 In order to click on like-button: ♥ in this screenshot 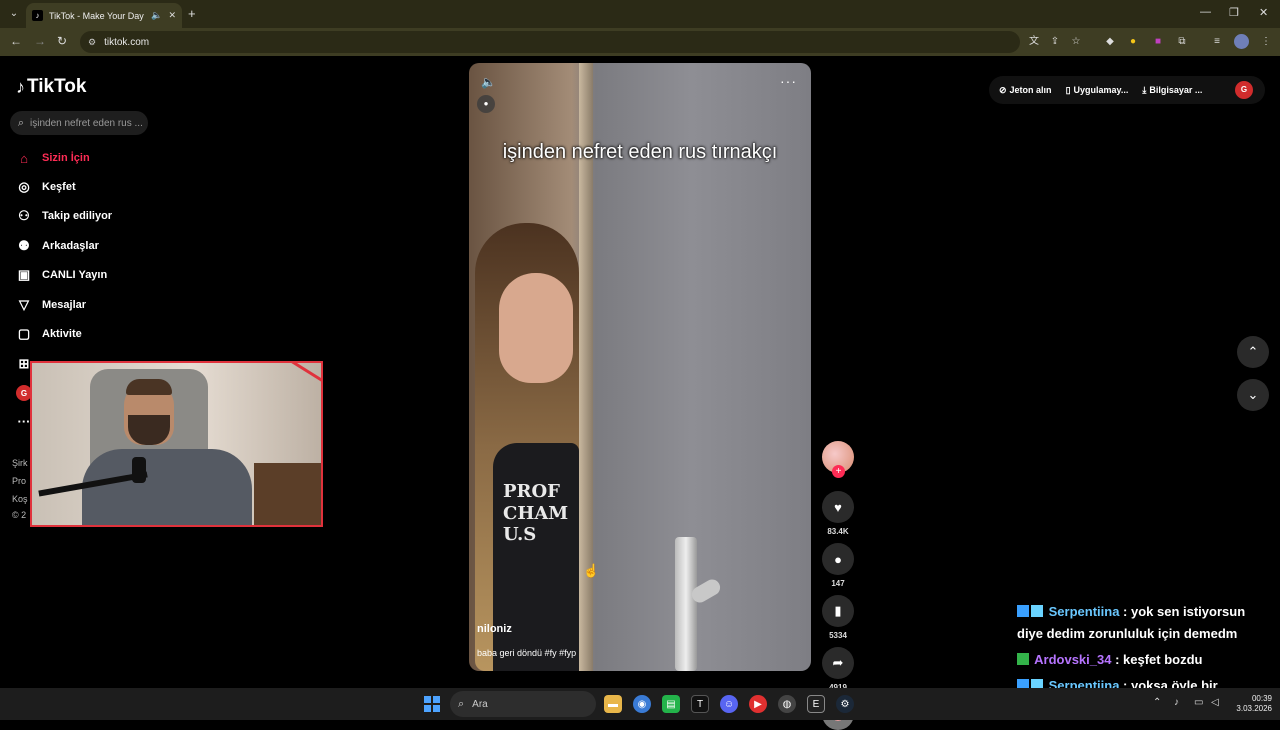, I will do `click(838, 507)`.